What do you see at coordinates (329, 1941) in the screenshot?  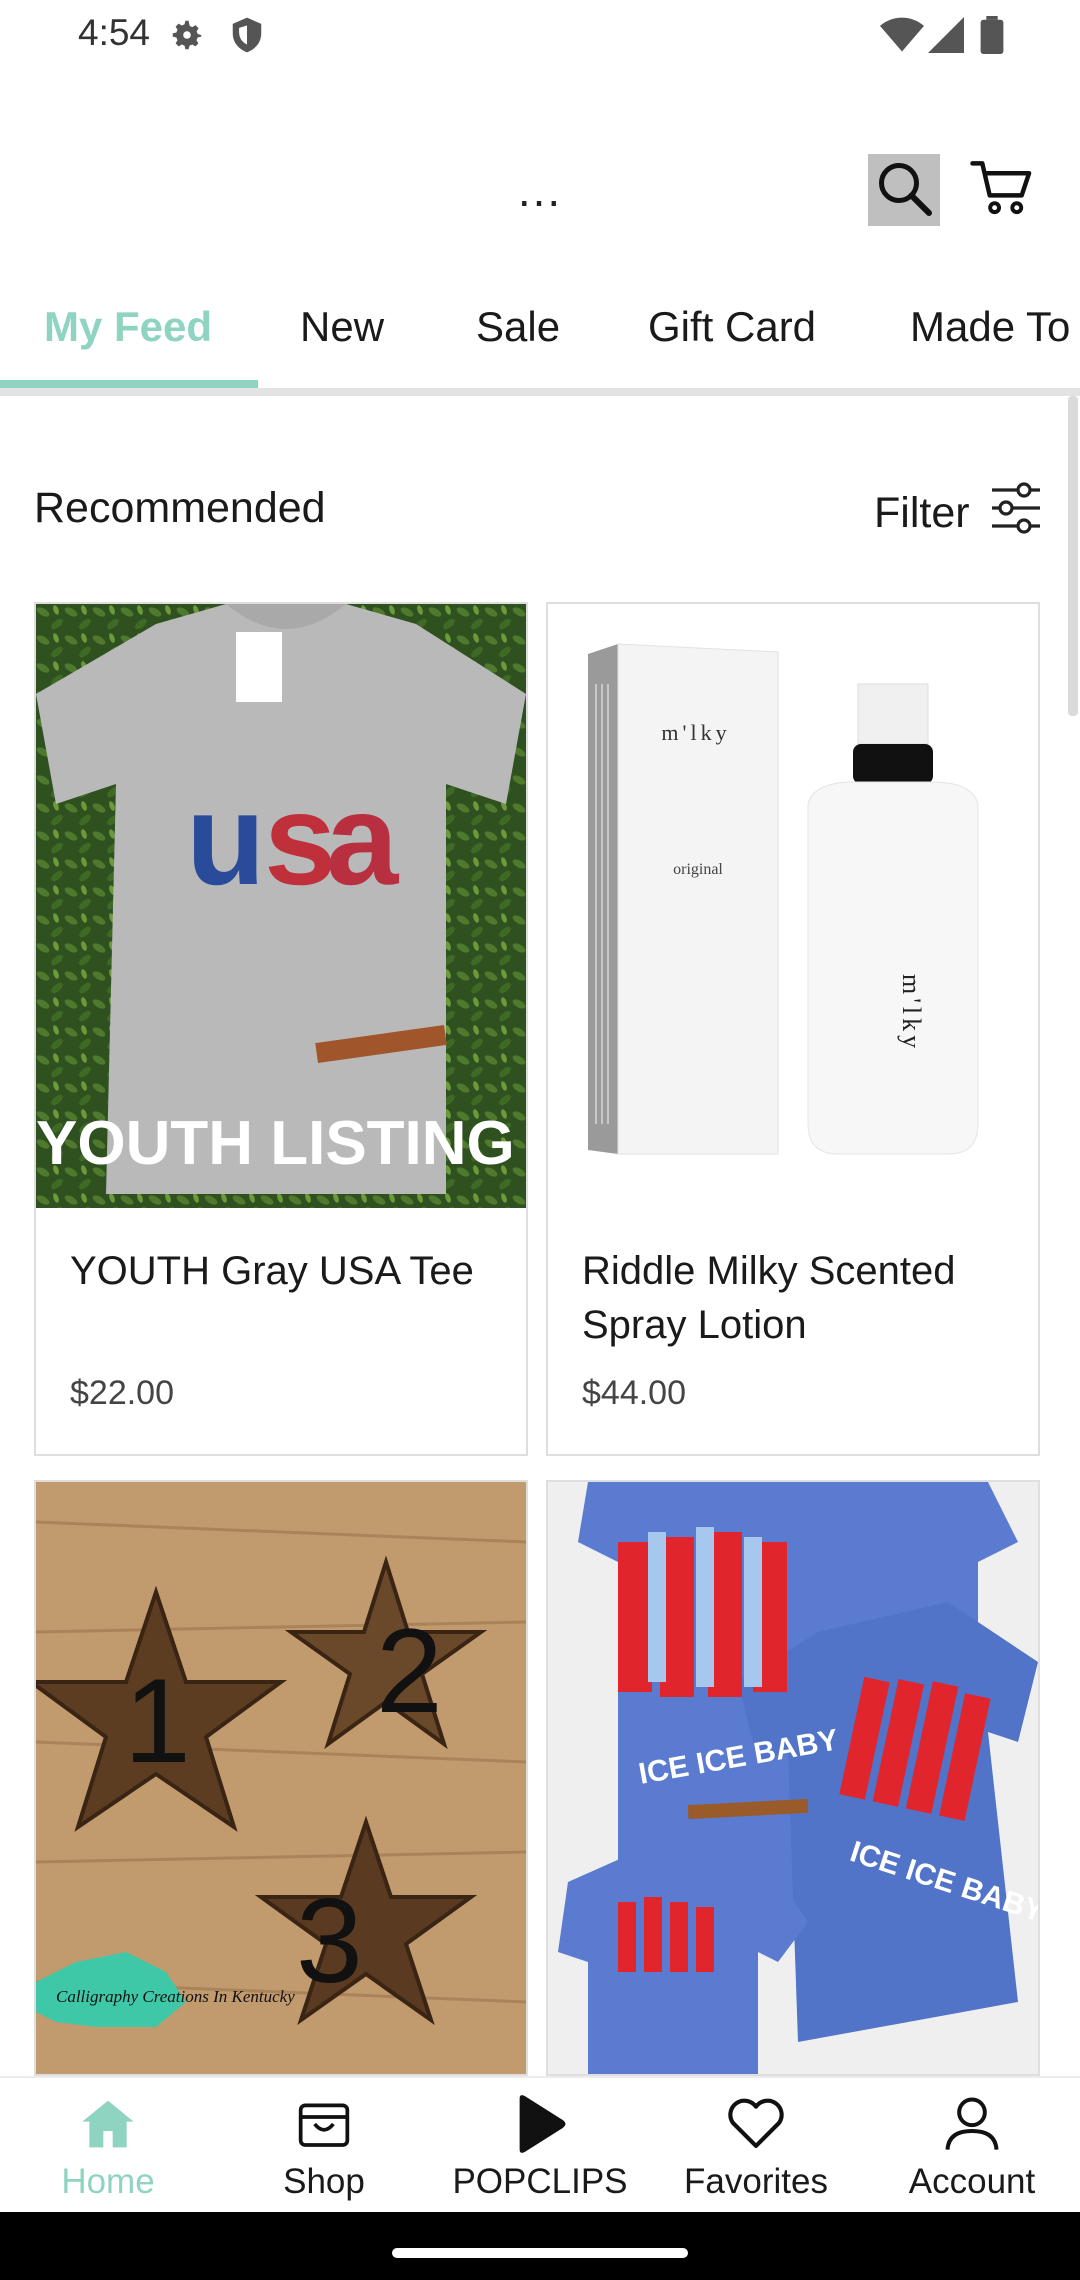 I see `svg-text: 3` at bounding box center [329, 1941].